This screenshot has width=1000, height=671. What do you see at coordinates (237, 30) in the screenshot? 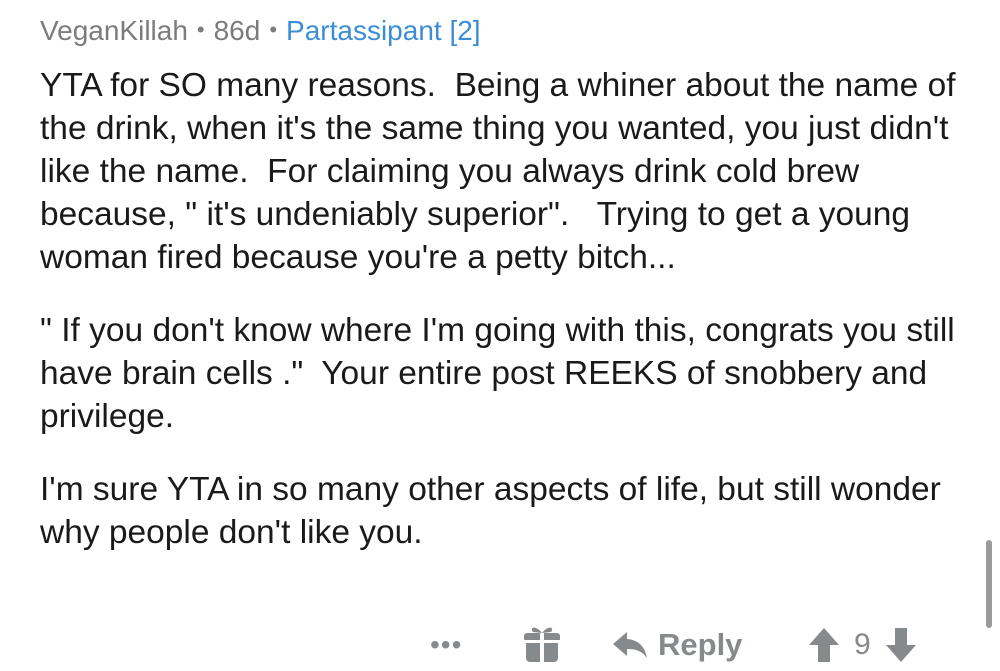
I see `comment-age: 86d` at bounding box center [237, 30].